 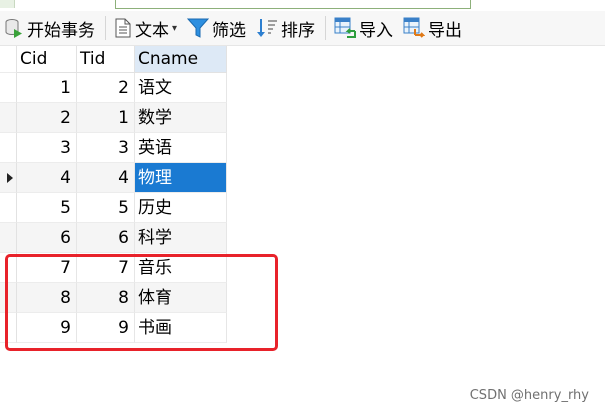 I want to click on cell-tid: 6, so click(x=106, y=238).